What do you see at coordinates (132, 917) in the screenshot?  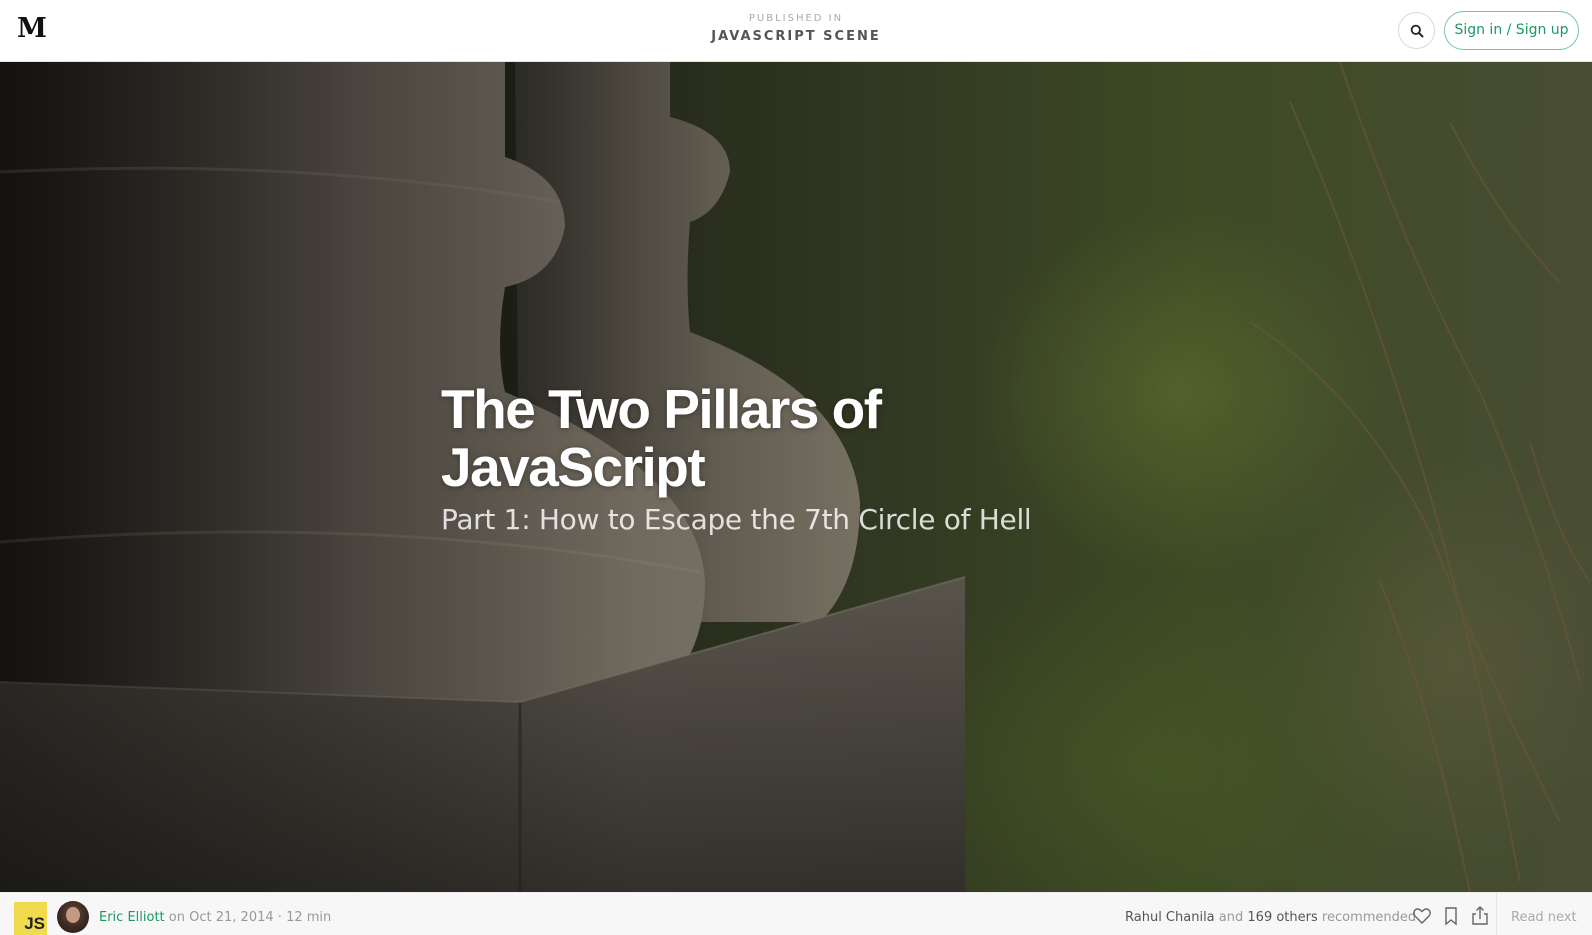 I see `author-name: Eric Elliott` at bounding box center [132, 917].